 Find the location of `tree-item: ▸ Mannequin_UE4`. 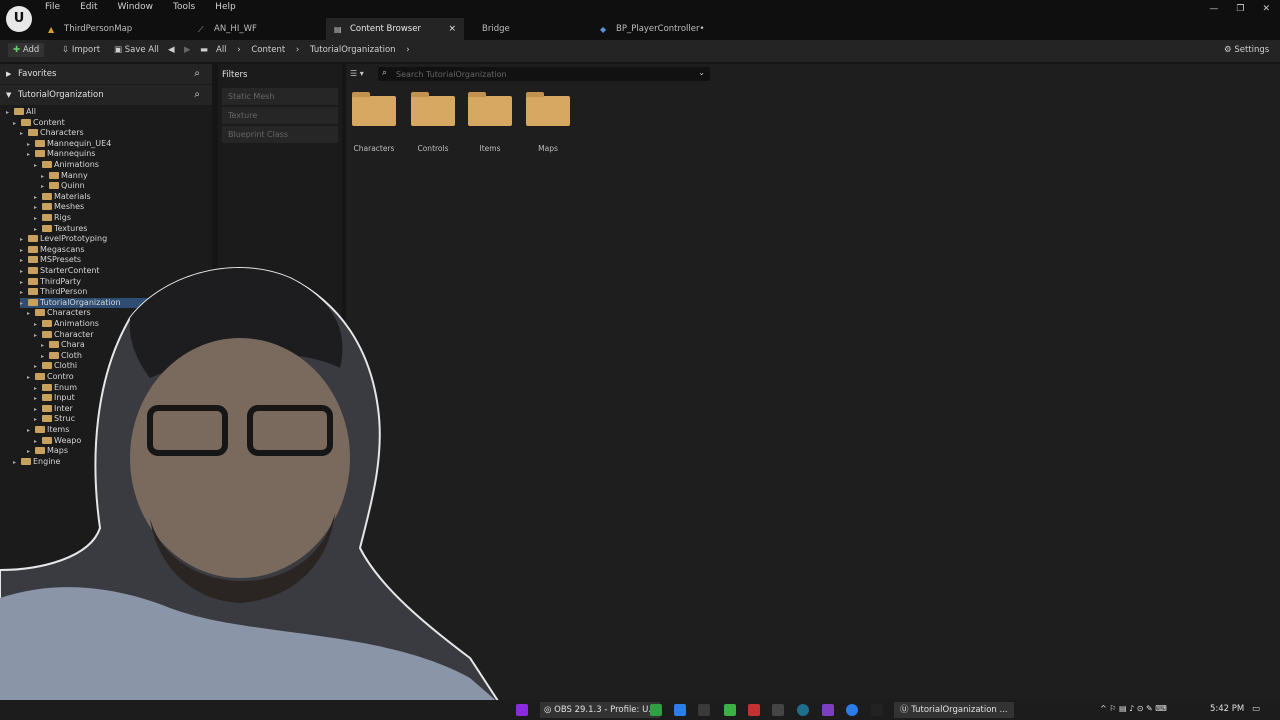

tree-item: ▸ Mannequin_UE4 is located at coordinates (69, 144).